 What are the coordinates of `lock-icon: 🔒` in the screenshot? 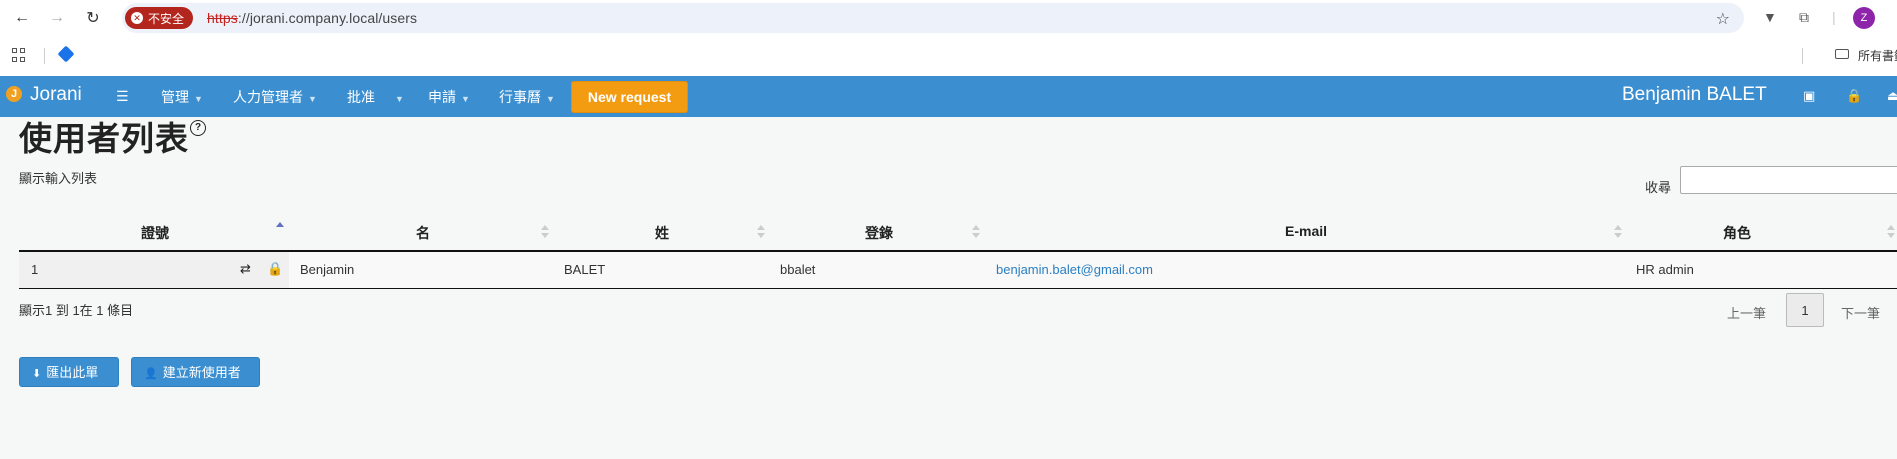 It's located at (1854, 96).